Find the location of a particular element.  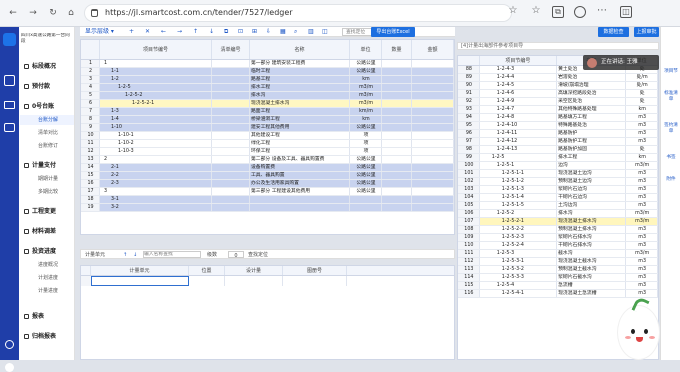

nav-prepayment: 预付款 is located at coordinates (47, 87).